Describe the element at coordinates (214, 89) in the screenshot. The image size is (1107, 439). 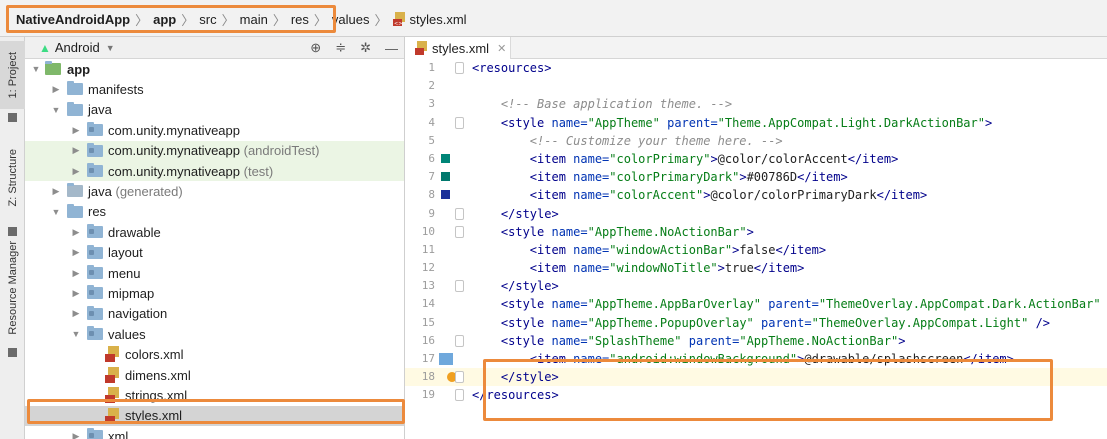
I see `tree-item-manifests: ▶ manifests` at that location.